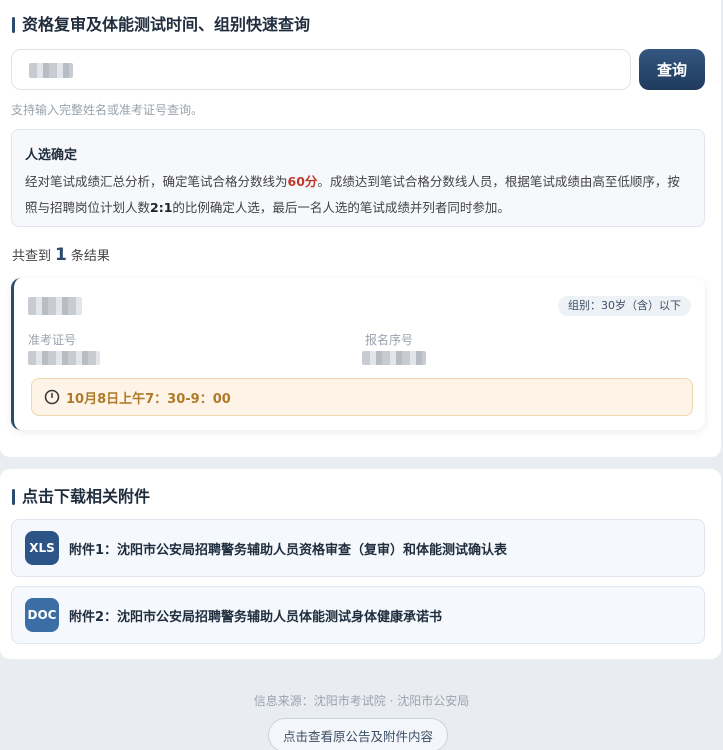  I want to click on search-hint: 支持输入完整姓名或准考证号查询。, so click(107, 110).